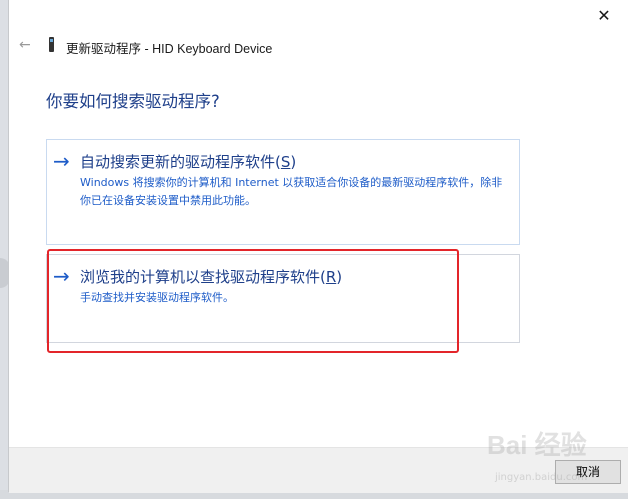  I want to click on page-heading: 你要如何搜索驱动程序?, so click(133, 101).